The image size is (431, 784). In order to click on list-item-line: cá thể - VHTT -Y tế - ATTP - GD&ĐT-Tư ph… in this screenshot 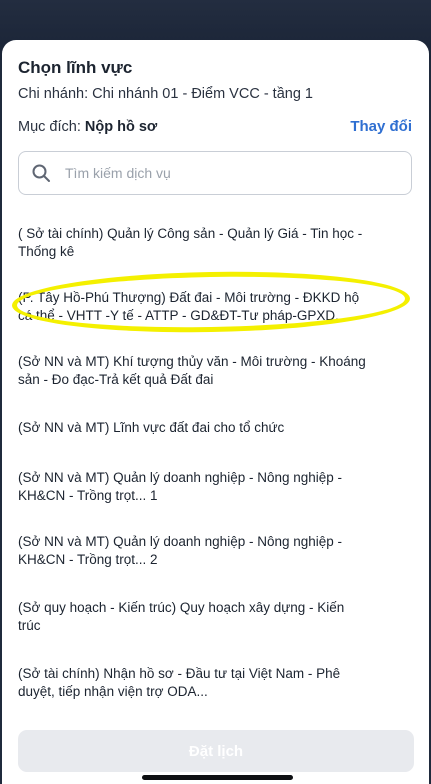, I will do `click(182, 315)`.